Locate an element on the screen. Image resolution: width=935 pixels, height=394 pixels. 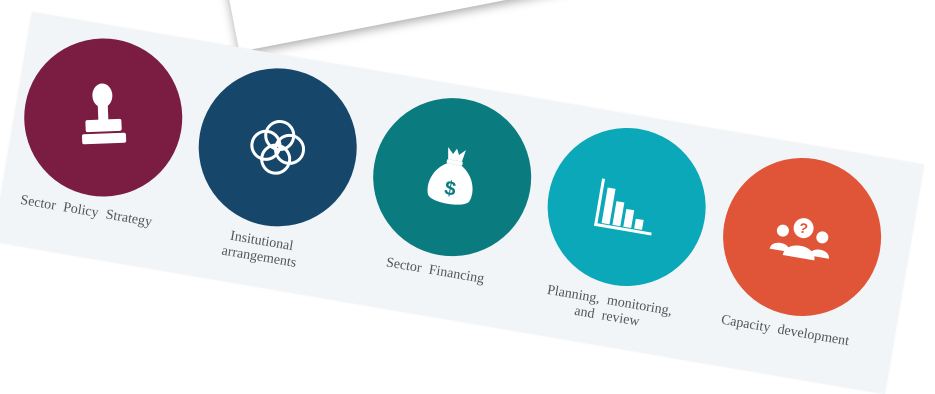
sector-policy-circle is located at coordinates (103, 117).